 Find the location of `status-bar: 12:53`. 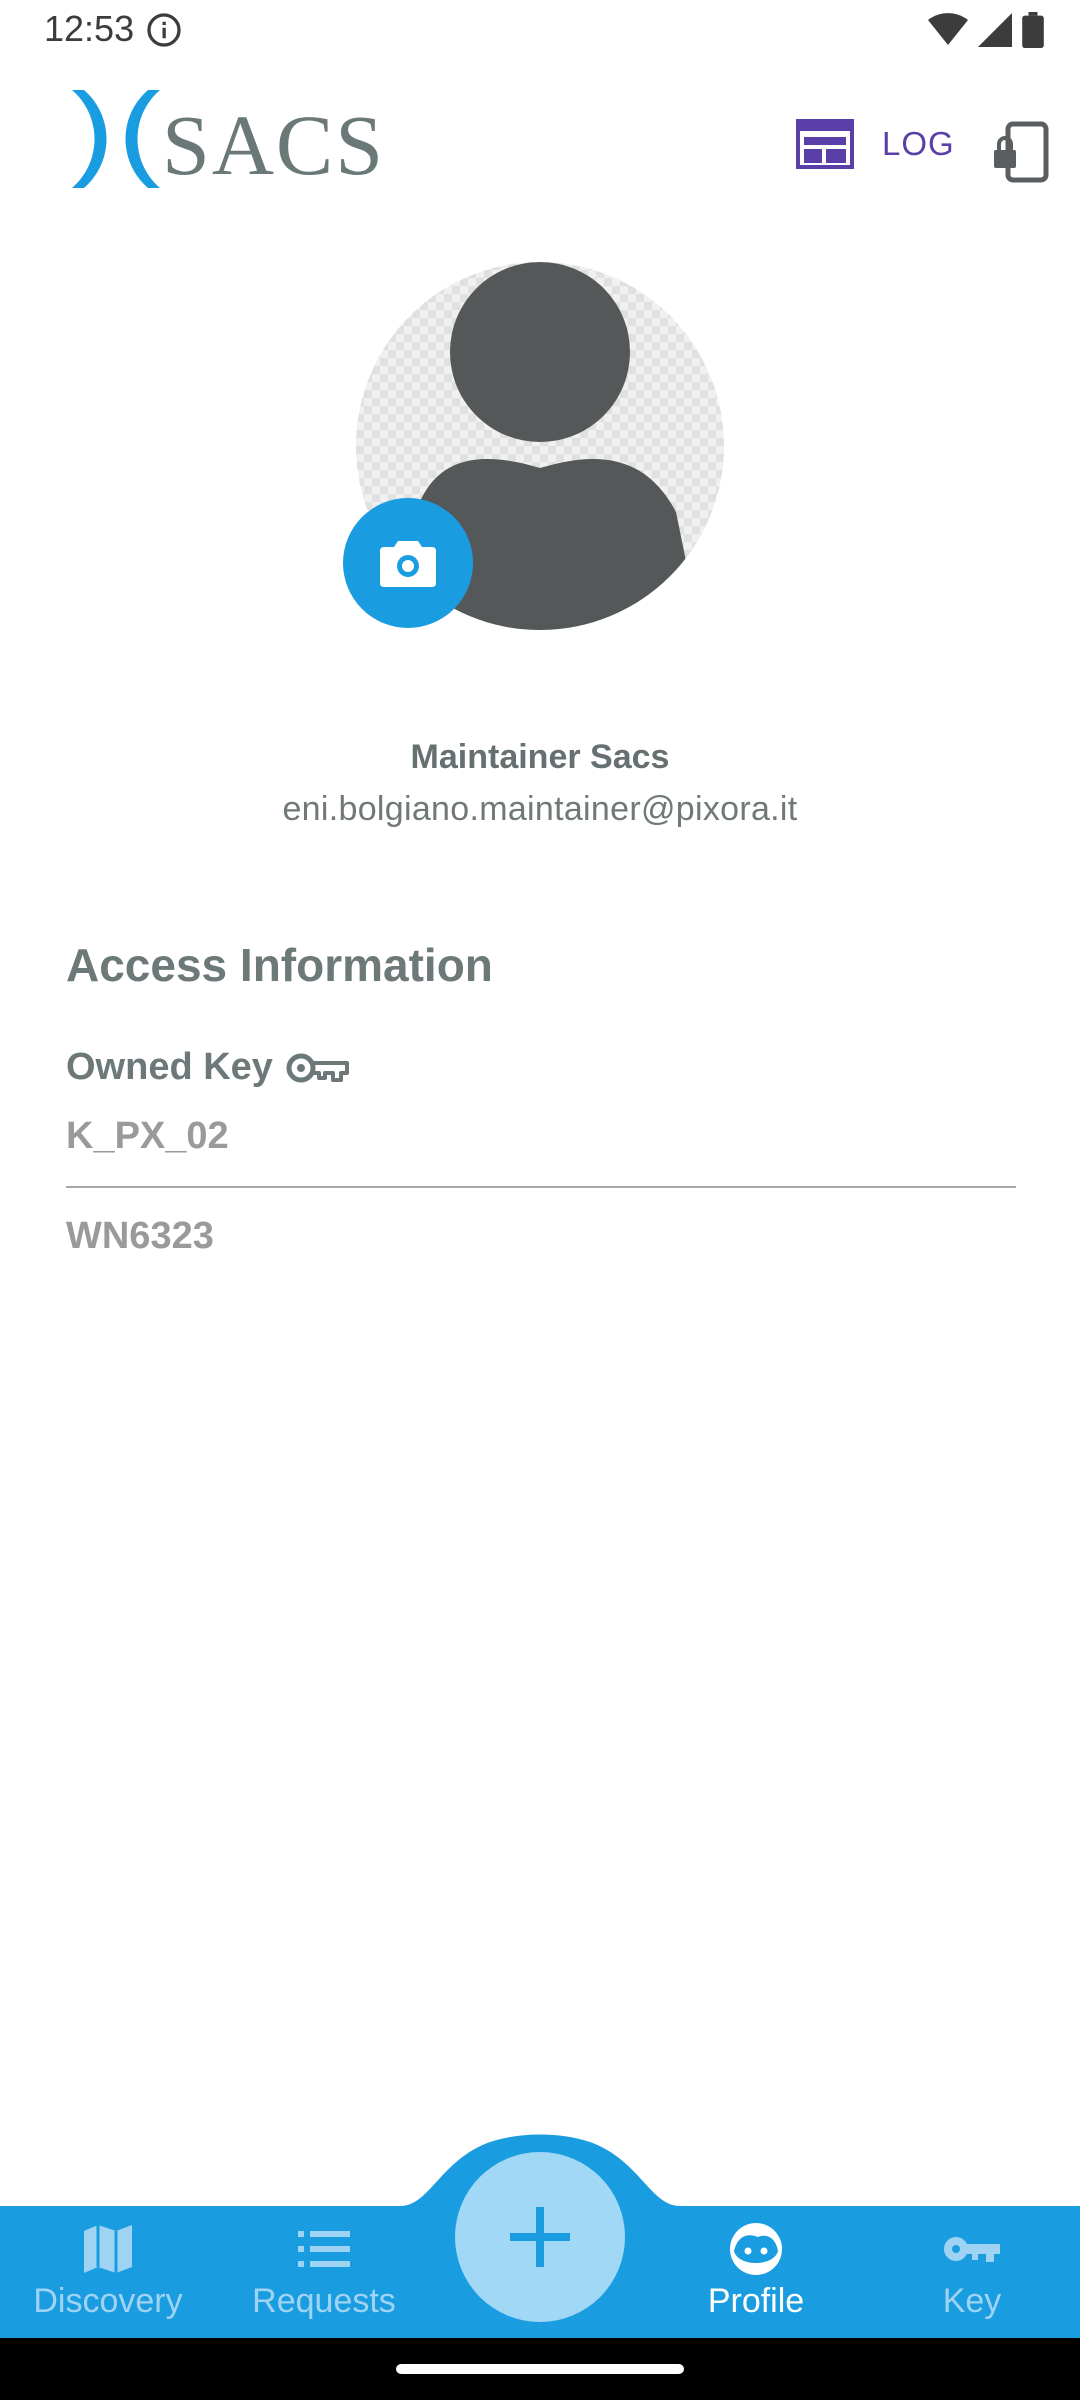

status-bar: 12:53 is located at coordinates (540, 31).